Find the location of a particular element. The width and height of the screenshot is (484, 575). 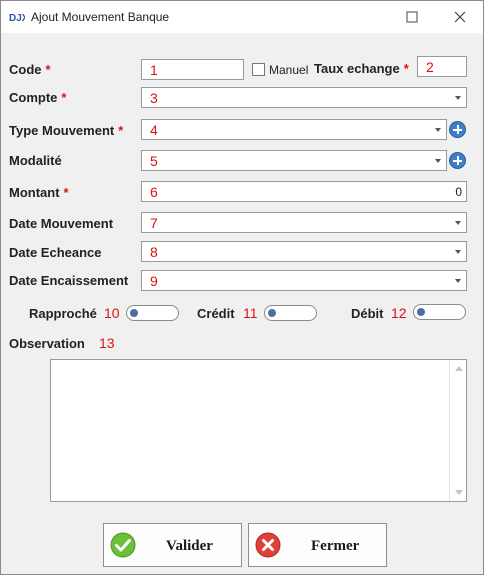

credit-marker: 11 is located at coordinates (250, 313).